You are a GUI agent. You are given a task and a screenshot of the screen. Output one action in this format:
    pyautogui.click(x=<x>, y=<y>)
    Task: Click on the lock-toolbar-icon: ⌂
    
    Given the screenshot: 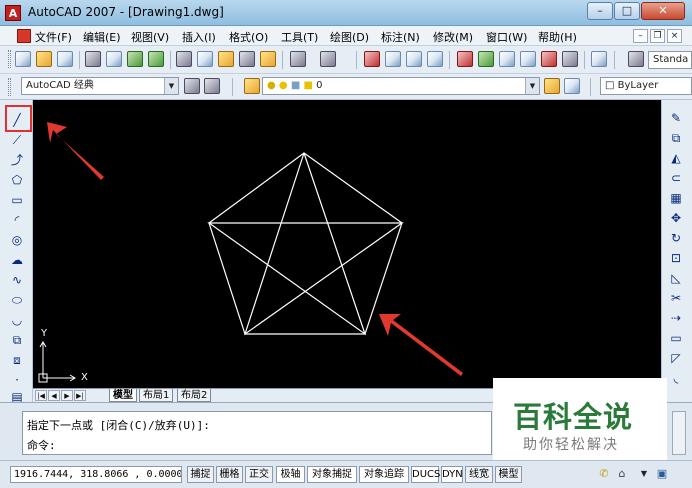 What is the action you would take?
    pyautogui.click(x=622, y=474)
    